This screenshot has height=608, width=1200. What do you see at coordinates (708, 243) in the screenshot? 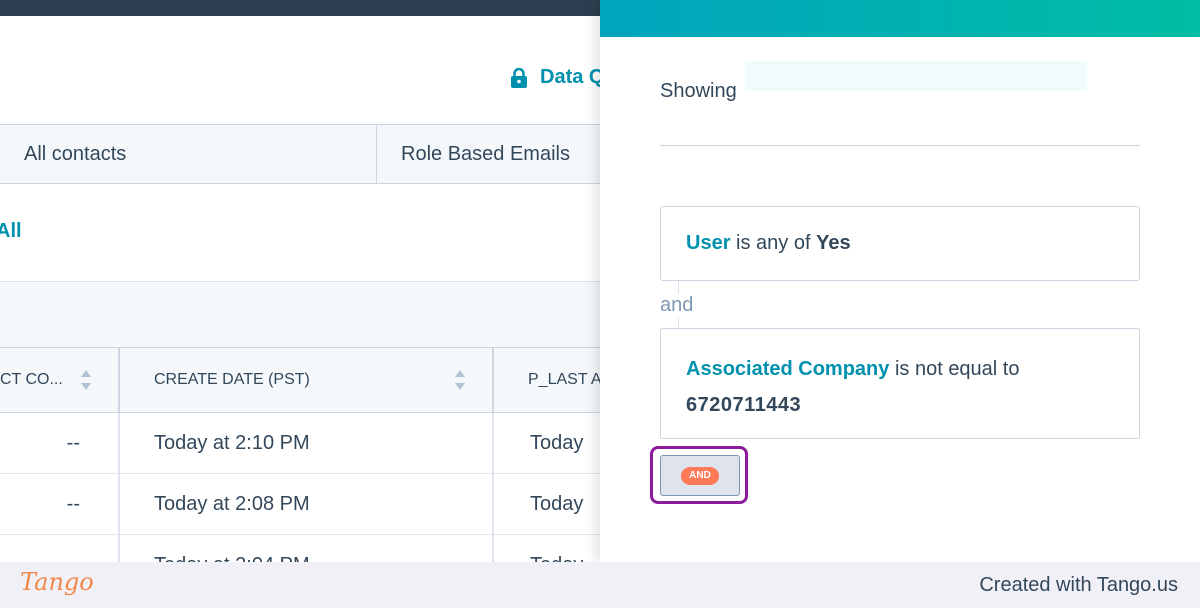
I see `filter-property: User` at bounding box center [708, 243].